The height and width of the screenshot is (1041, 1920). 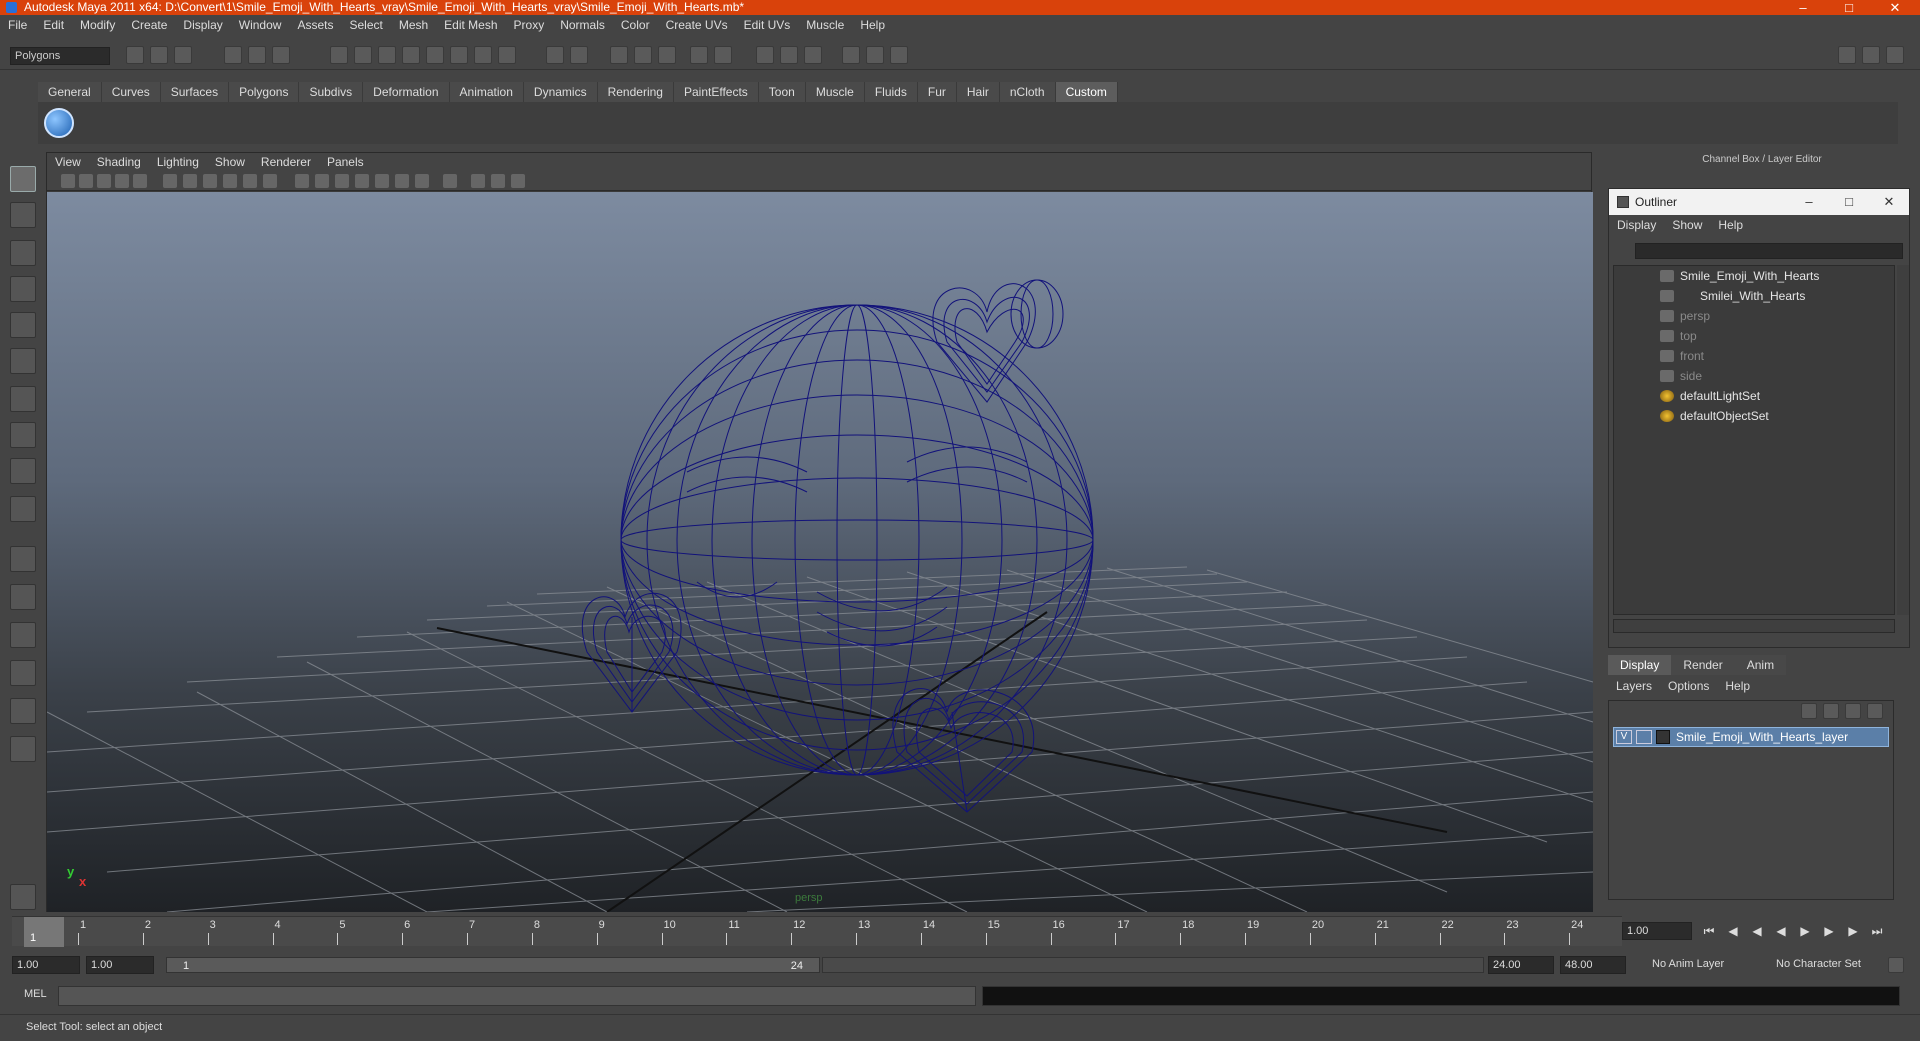 I want to click on safe-action-icon, so click(x=250, y=181).